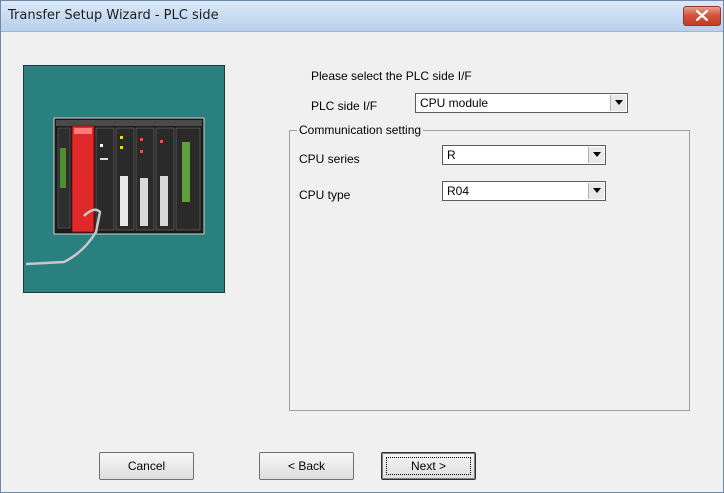  I want to click on back-button: < Back, so click(306, 466).